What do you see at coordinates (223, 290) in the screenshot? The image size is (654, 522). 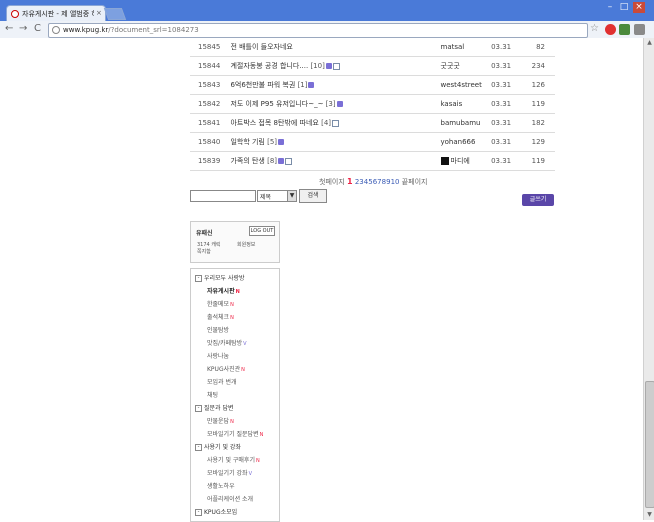 I see `menu-item: 자유게시판N` at bounding box center [223, 290].